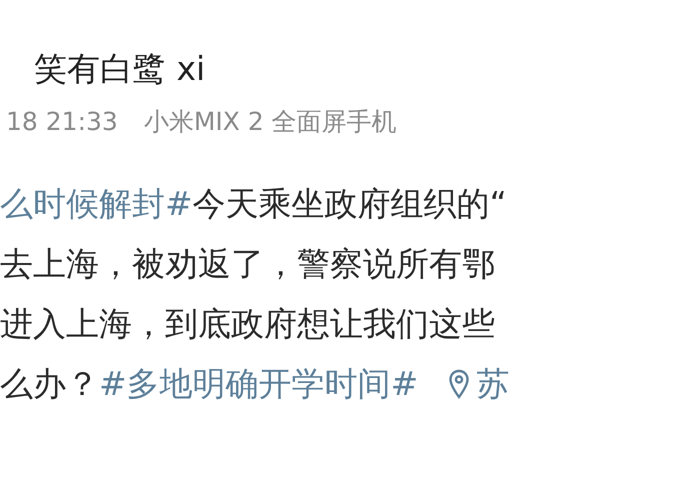 This screenshot has height=500, width=700. I want to click on location-pin-icon, so click(459, 384).